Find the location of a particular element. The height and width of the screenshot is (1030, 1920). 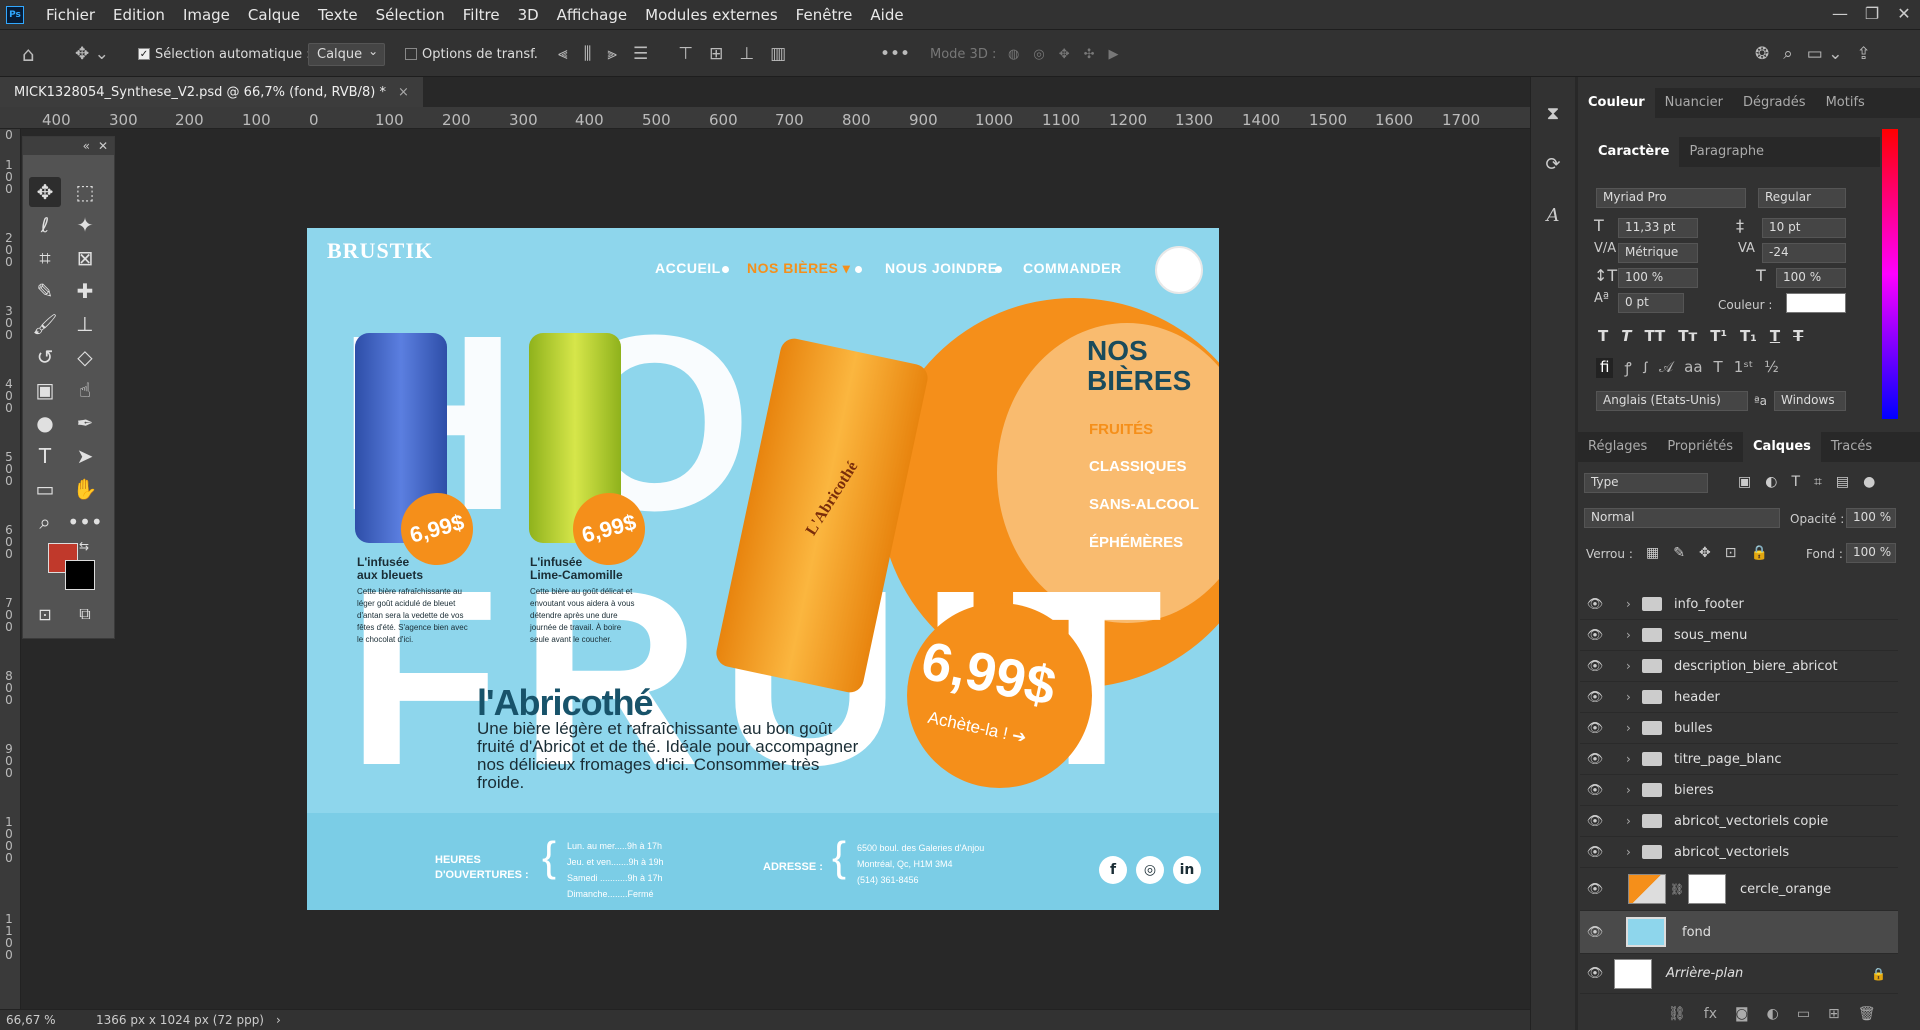

align-left-icon: ⫷ is located at coordinates (563, 54).